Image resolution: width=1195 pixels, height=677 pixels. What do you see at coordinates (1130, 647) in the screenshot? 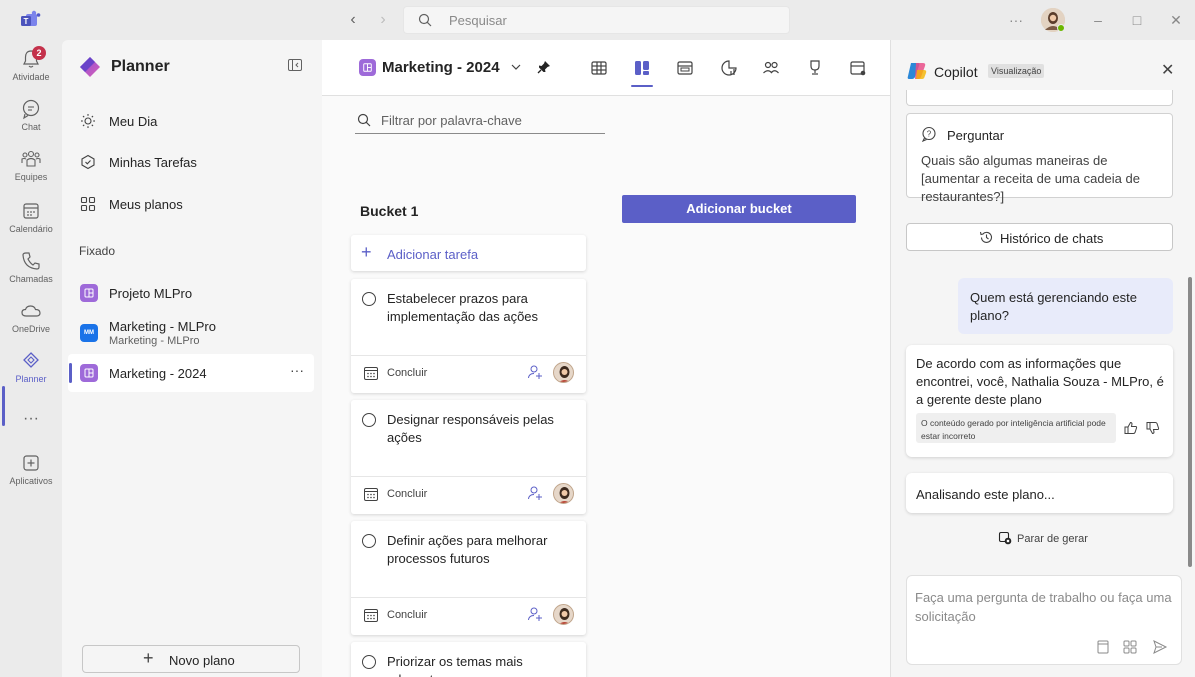
I see `prompts-grid-icon` at bounding box center [1130, 647].